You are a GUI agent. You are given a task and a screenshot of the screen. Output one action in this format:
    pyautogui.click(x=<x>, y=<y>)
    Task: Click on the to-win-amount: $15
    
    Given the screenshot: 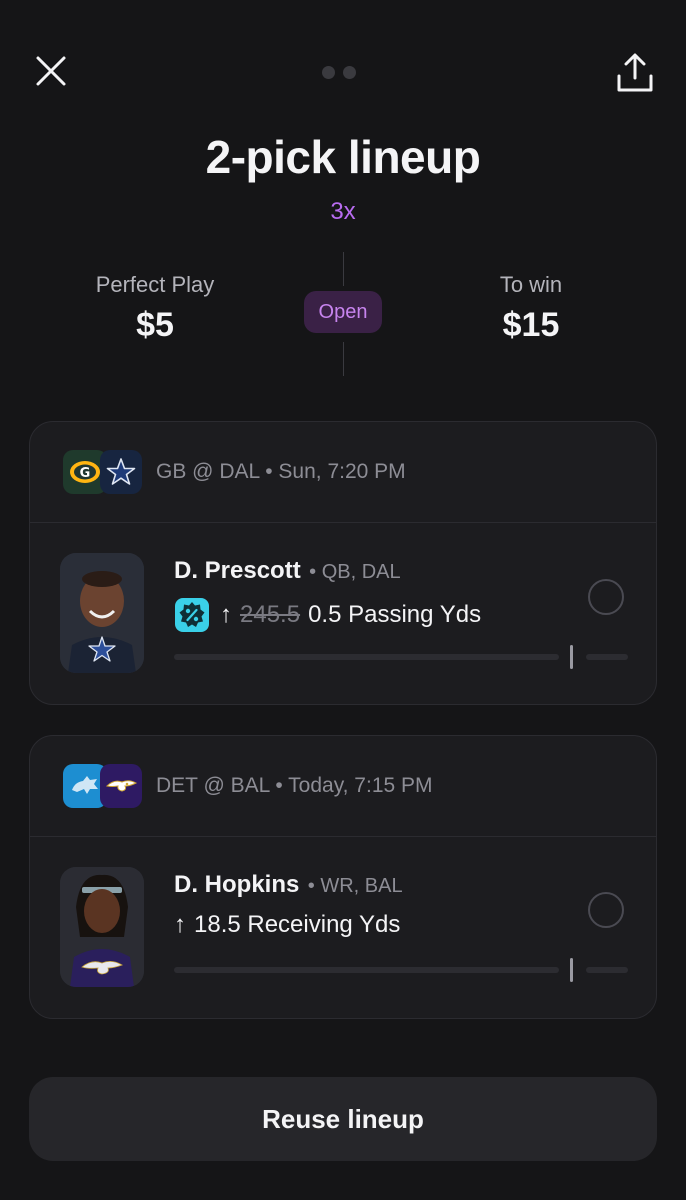 What is the action you would take?
    pyautogui.click(x=531, y=325)
    